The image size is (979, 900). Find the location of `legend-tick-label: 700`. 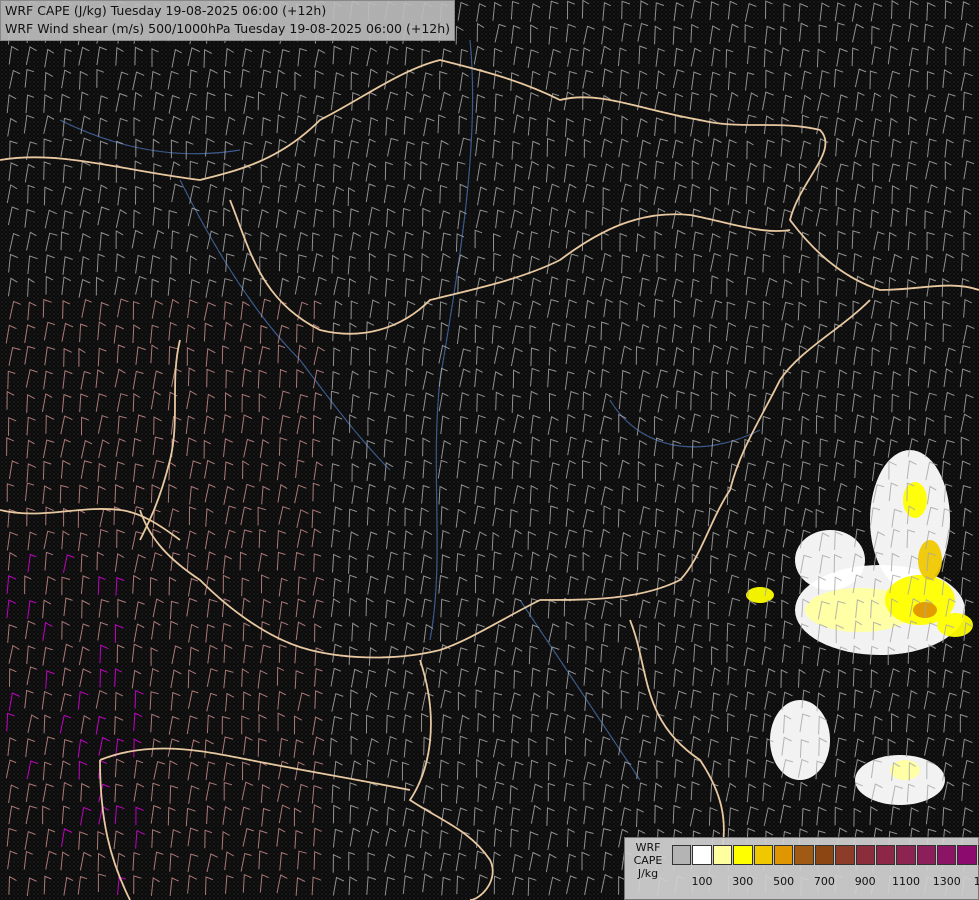

legend-tick-label: 700 is located at coordinates (824, 881).